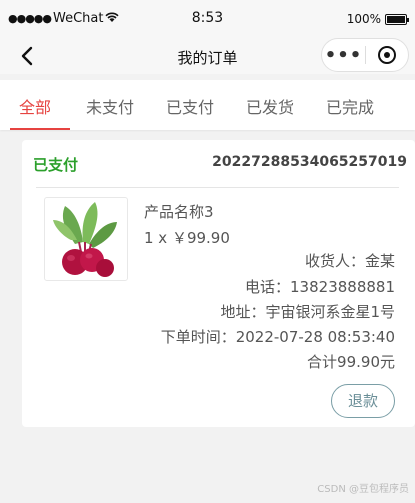 This screenshot has width=415, height=503. Describe the element at coordinates (387, 55) in the screenshot. I see `close-mini-program-icon` at that location.